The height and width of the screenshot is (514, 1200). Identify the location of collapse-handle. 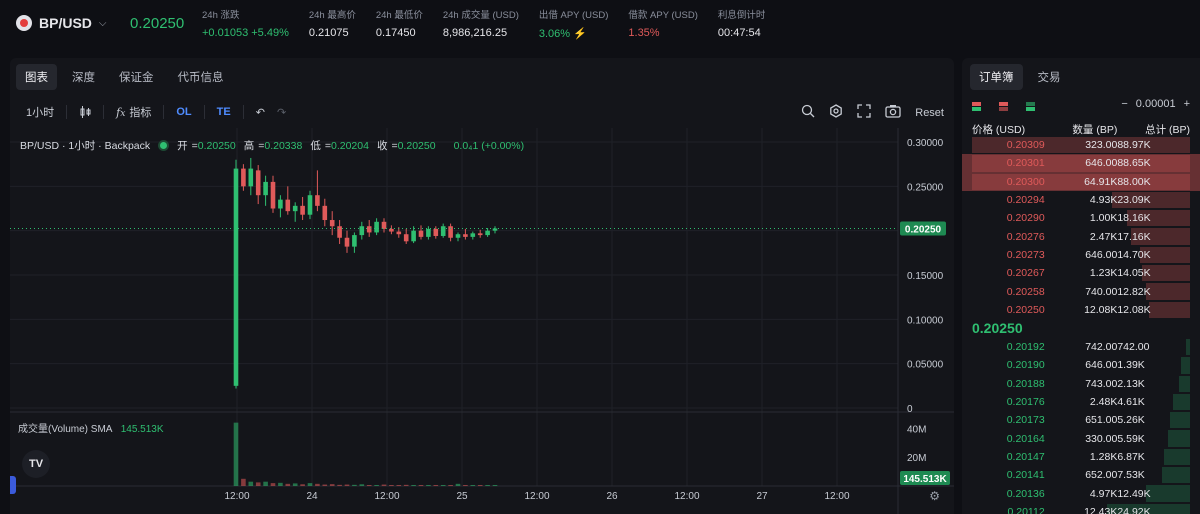
(13, 485).